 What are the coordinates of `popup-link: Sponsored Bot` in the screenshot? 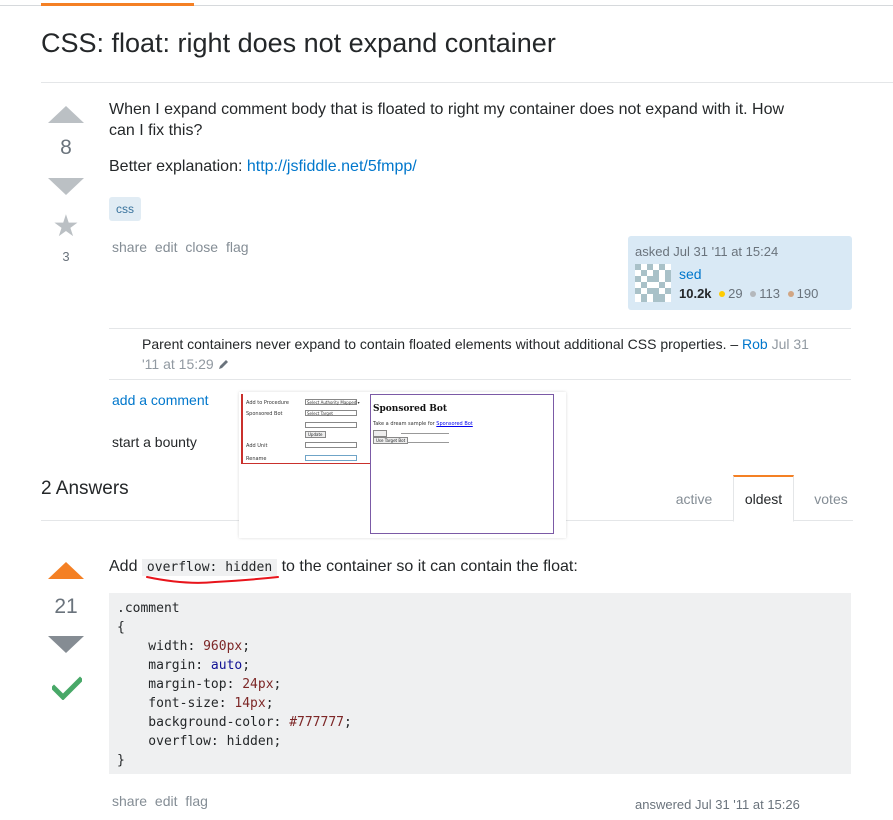 It's located at (454, 424).